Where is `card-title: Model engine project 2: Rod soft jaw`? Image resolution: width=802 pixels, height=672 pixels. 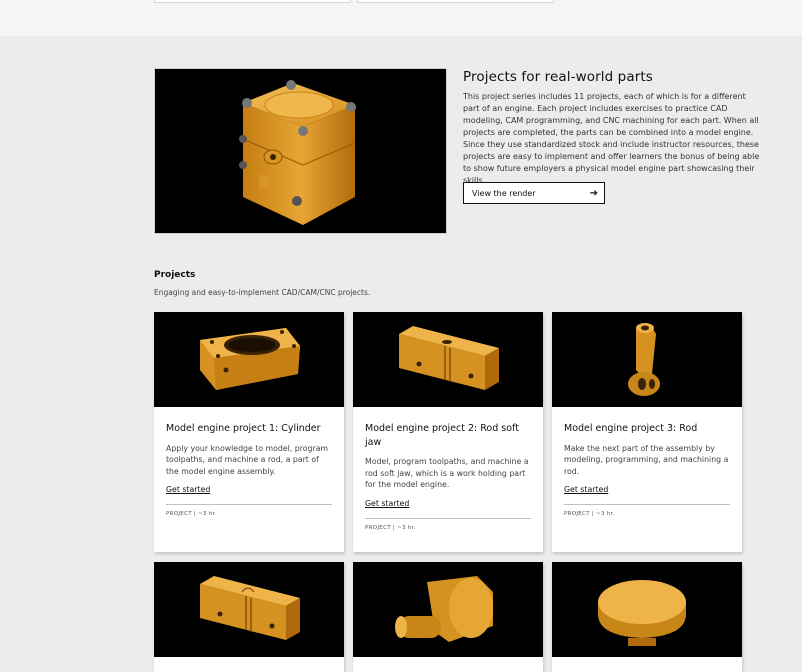 card-title: Model engine project 2: Rod soft jaw is located at coordinates (442, 435).